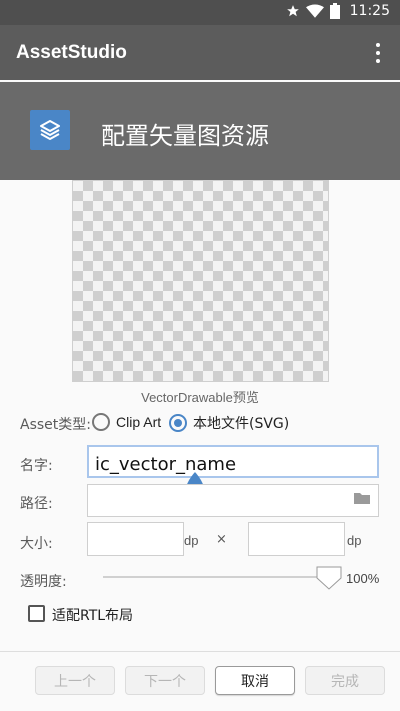 Image resolution: width=400 pixels, height=711 pixels. Describe the element at coordinates (191, 540) in the screenshot. I see `size-unit-1: dp` at that location.